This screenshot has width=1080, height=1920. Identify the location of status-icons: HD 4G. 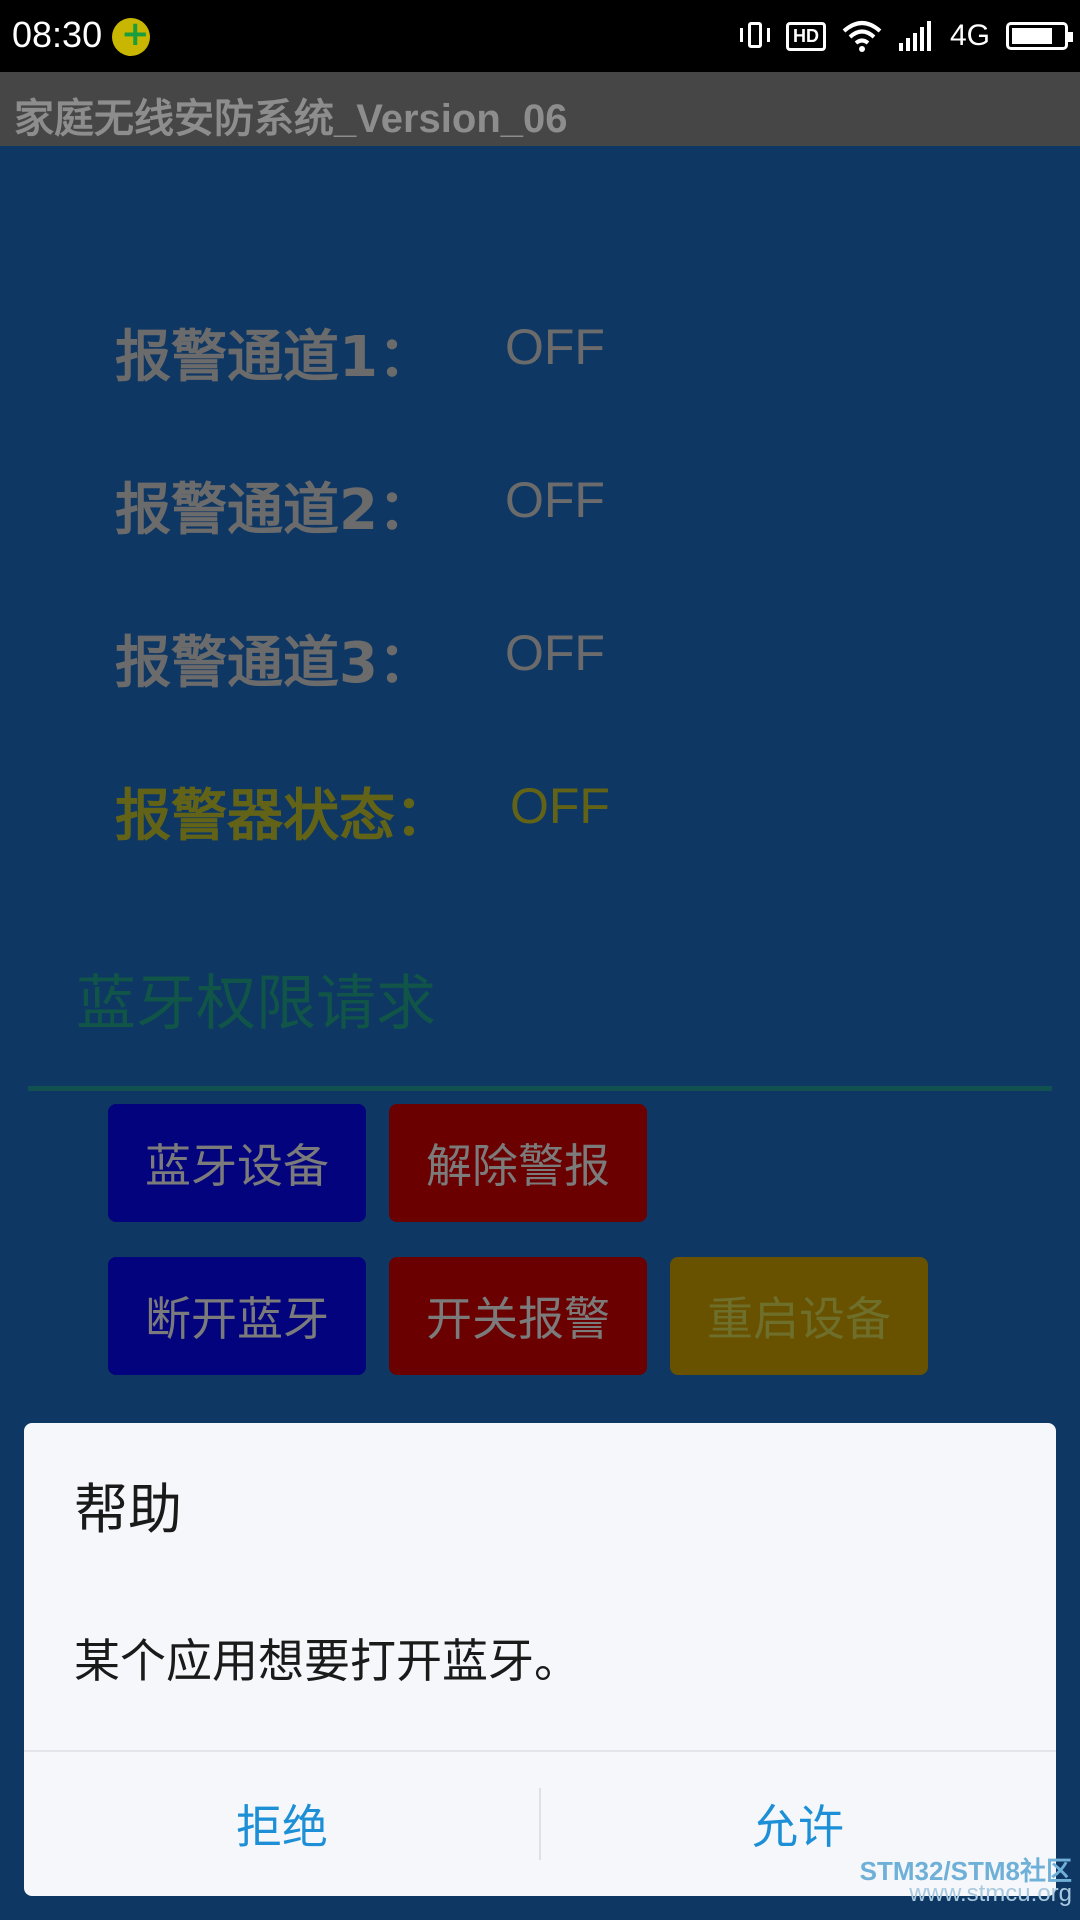
(906, 36).